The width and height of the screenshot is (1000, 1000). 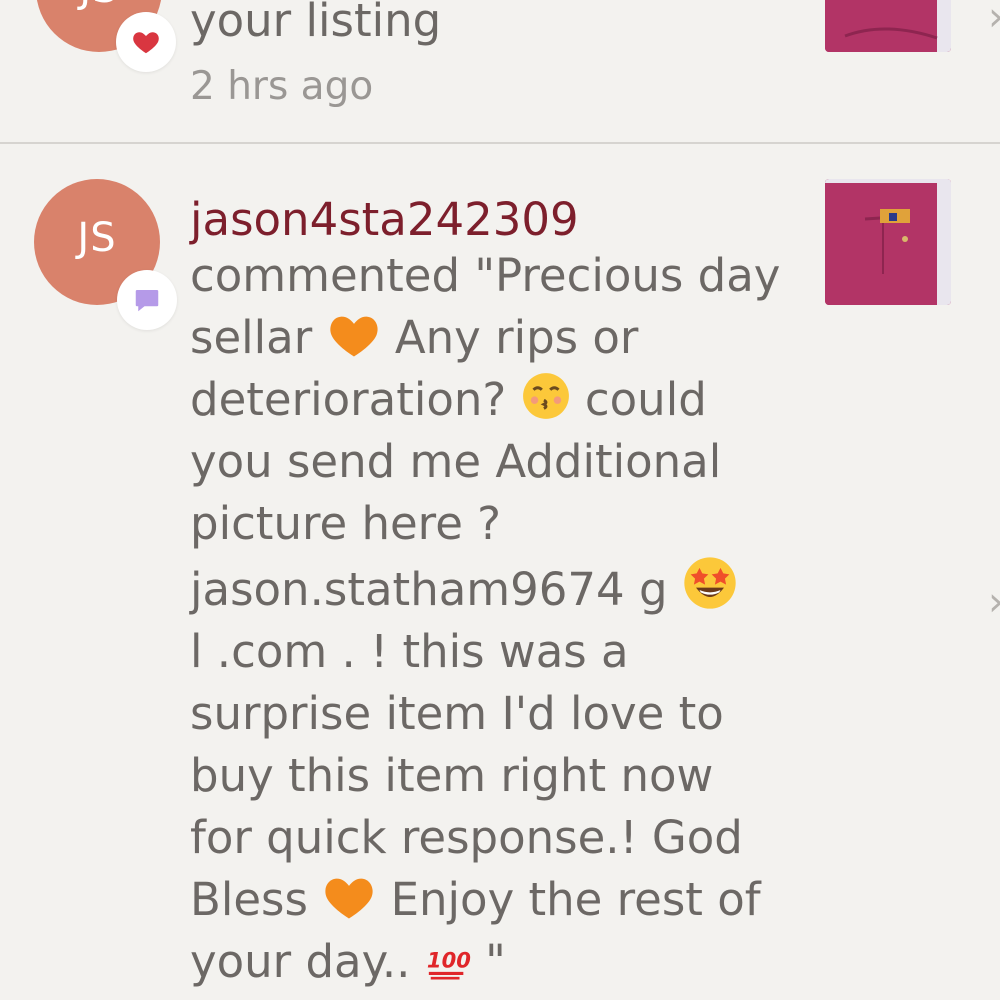 I want to click on comment-badge, so click(x=147, y=300).